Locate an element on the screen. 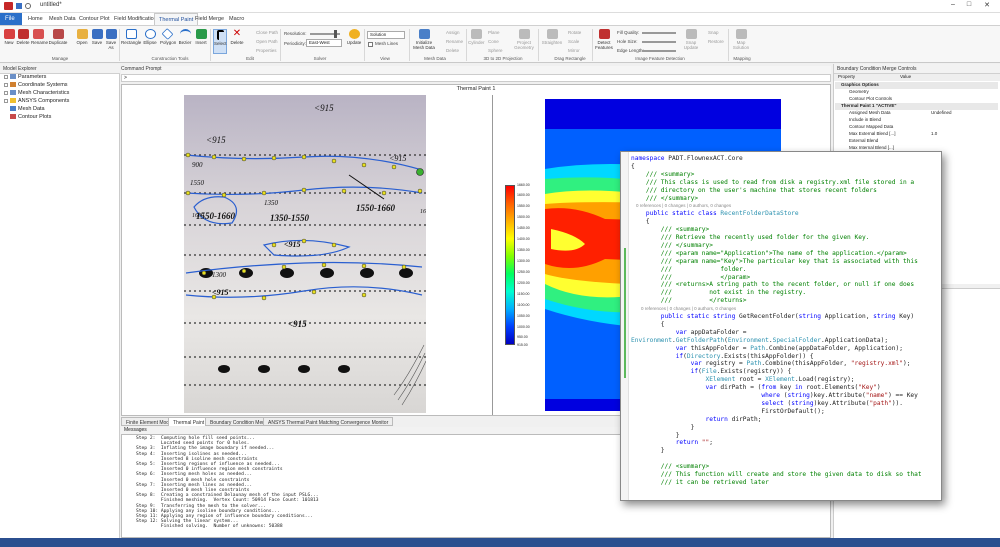 The image size is (1000, 547). code-line: select (string)key.Attribute("path")). is located at coordinates (767, 404).